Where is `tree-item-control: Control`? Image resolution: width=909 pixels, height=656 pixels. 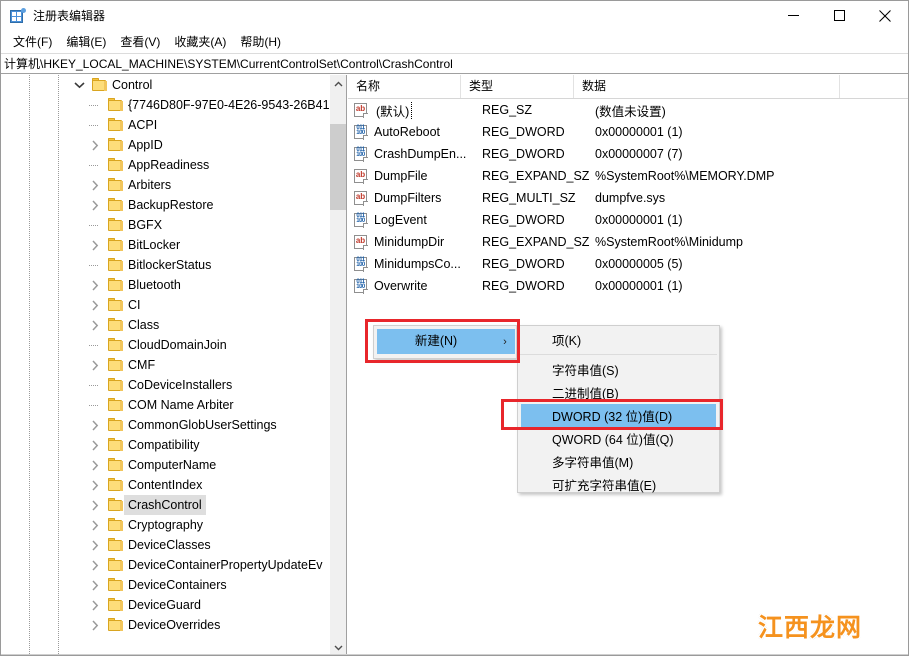
tree-item-control: Control is located at coordinates (165, 85).